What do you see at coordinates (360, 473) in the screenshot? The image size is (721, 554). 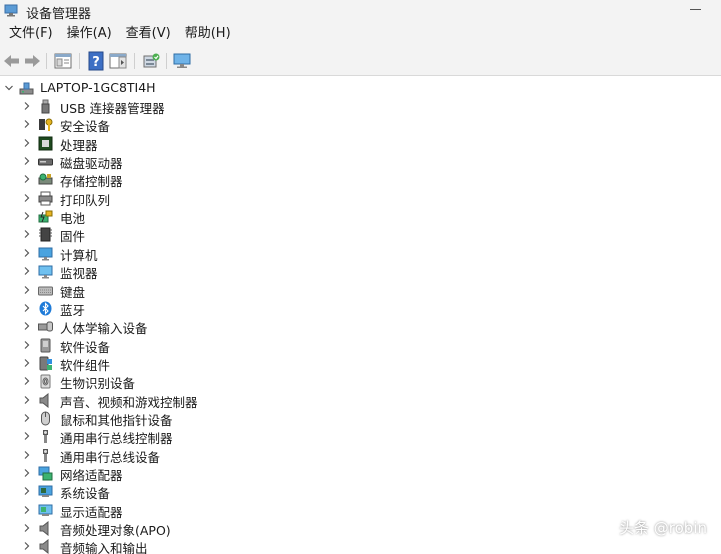 I see `tree-item: 网络适配器` at bounding box center [360, 473].